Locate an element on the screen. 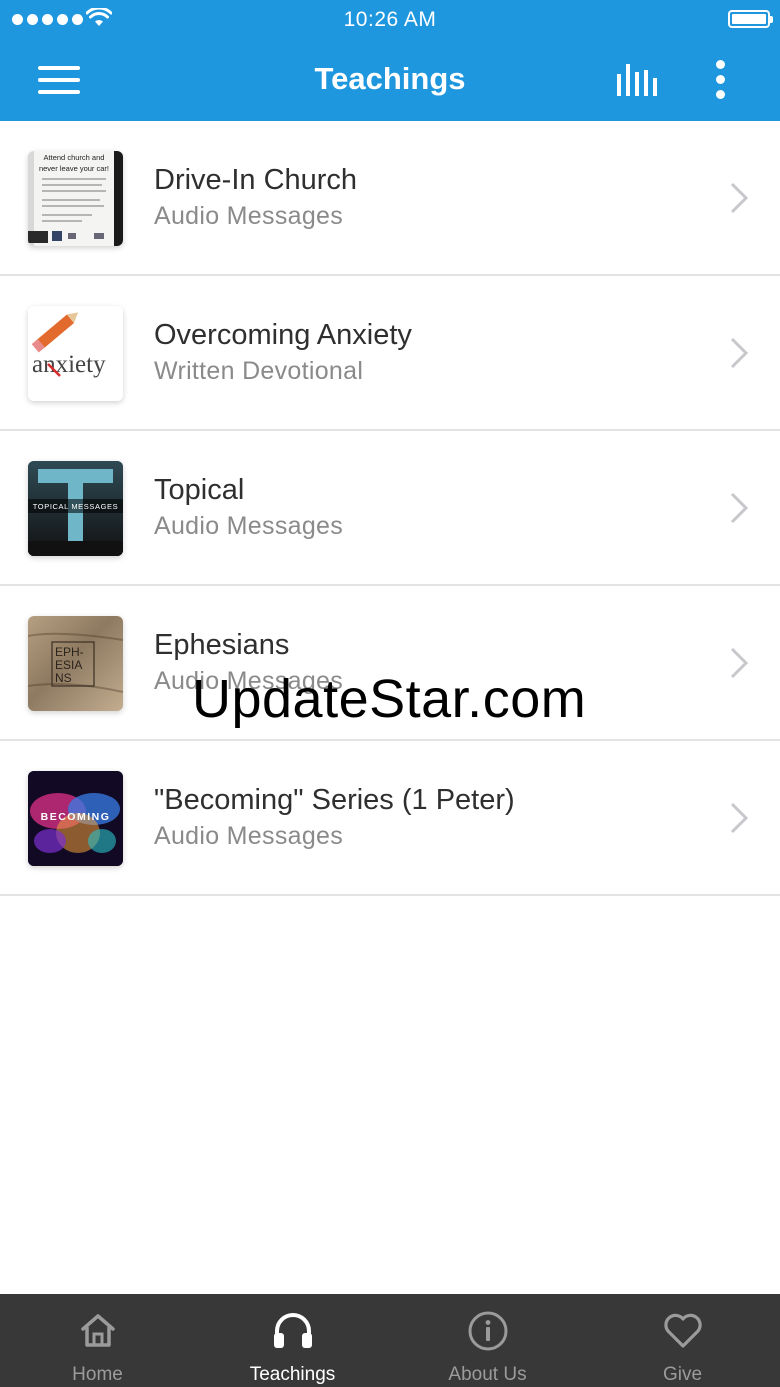 The height and width of the screenshot is (1387, 780). tab-home: Home is located at coordinates (97, 1340).